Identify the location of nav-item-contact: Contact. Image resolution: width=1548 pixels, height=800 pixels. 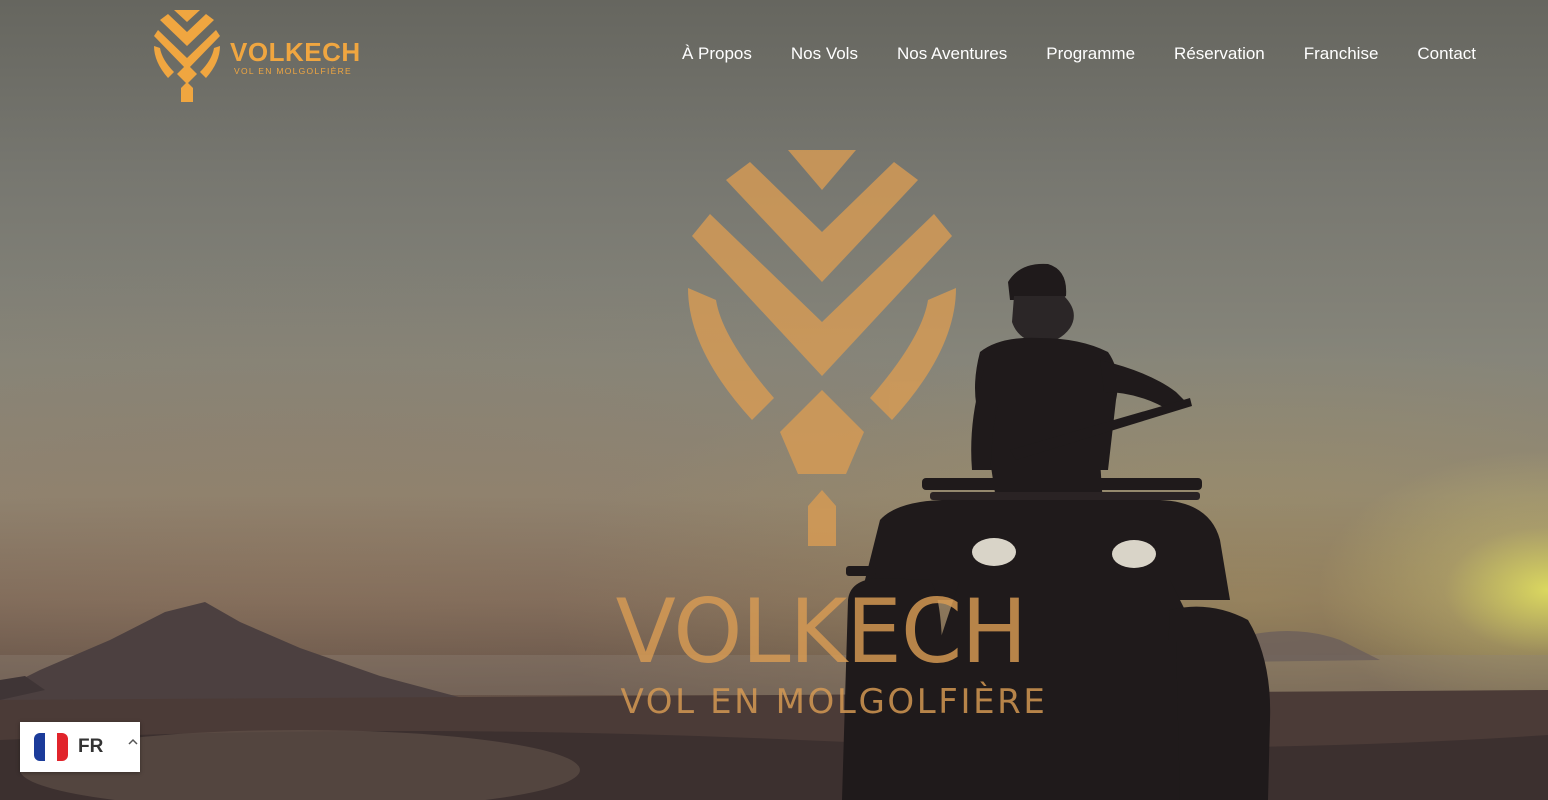
(1446, 54).